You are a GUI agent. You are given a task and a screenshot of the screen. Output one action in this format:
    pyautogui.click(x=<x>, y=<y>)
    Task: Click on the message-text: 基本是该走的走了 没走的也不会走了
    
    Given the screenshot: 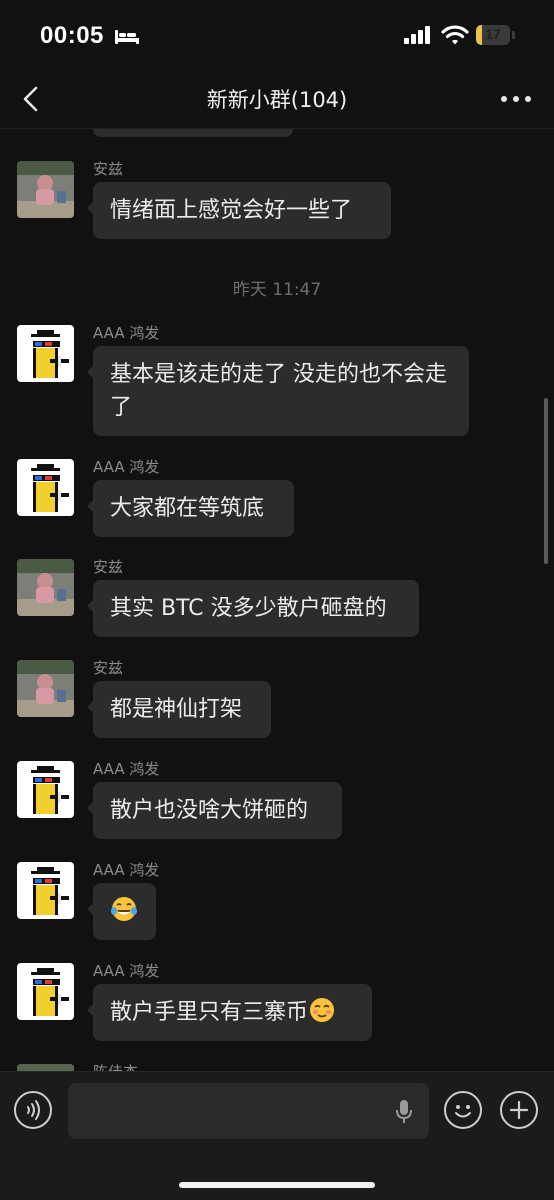 What is the action you would take?
    pyautogui.click(x=278, y=391)
    